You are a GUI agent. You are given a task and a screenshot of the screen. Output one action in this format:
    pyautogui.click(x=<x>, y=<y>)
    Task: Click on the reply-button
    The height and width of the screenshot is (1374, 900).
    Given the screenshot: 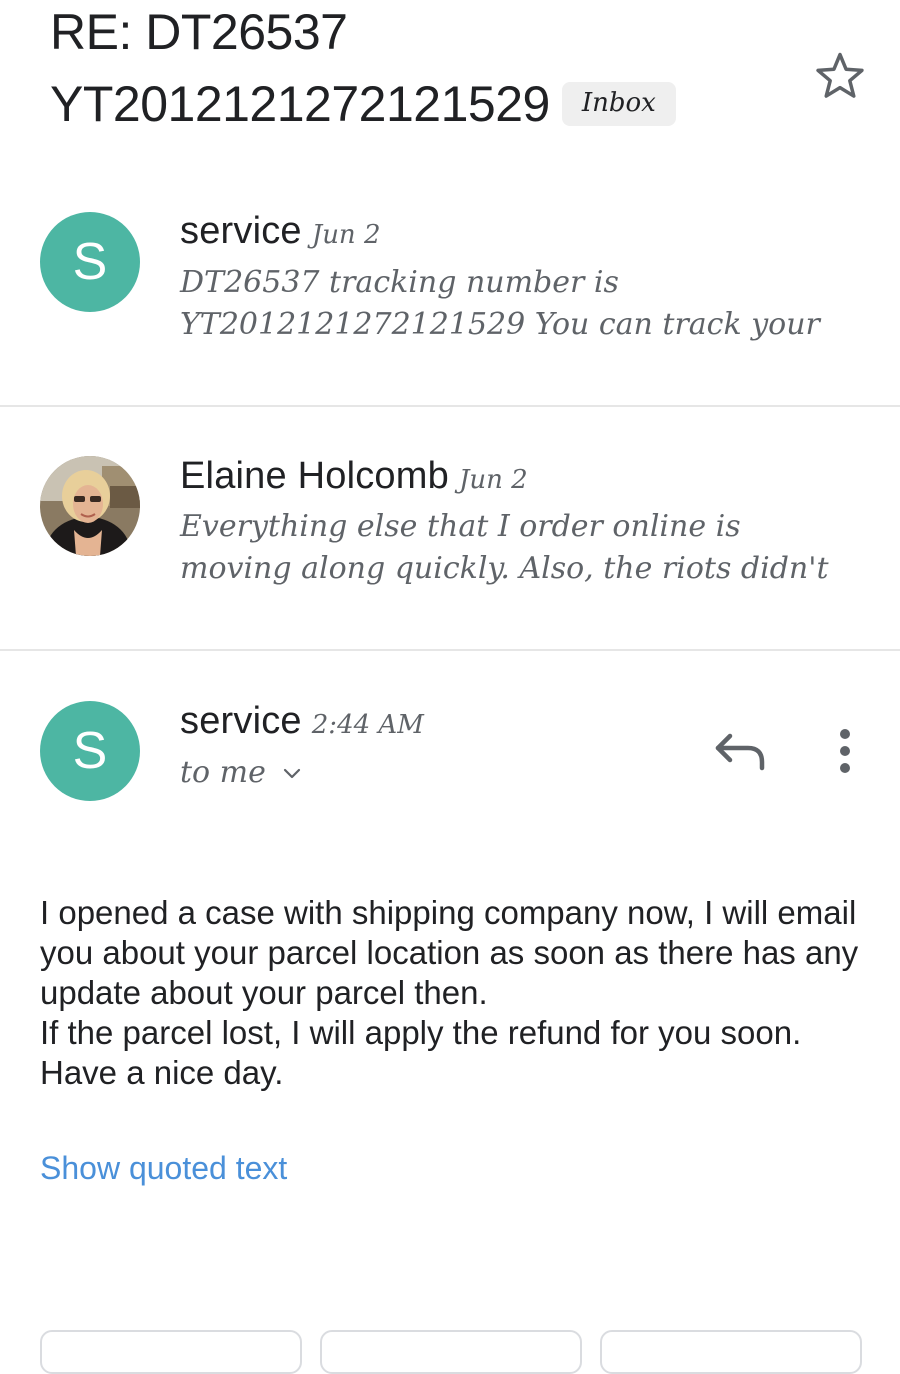 What is the action you would take?
    pyautogui.click(x=171, y=1352)
    